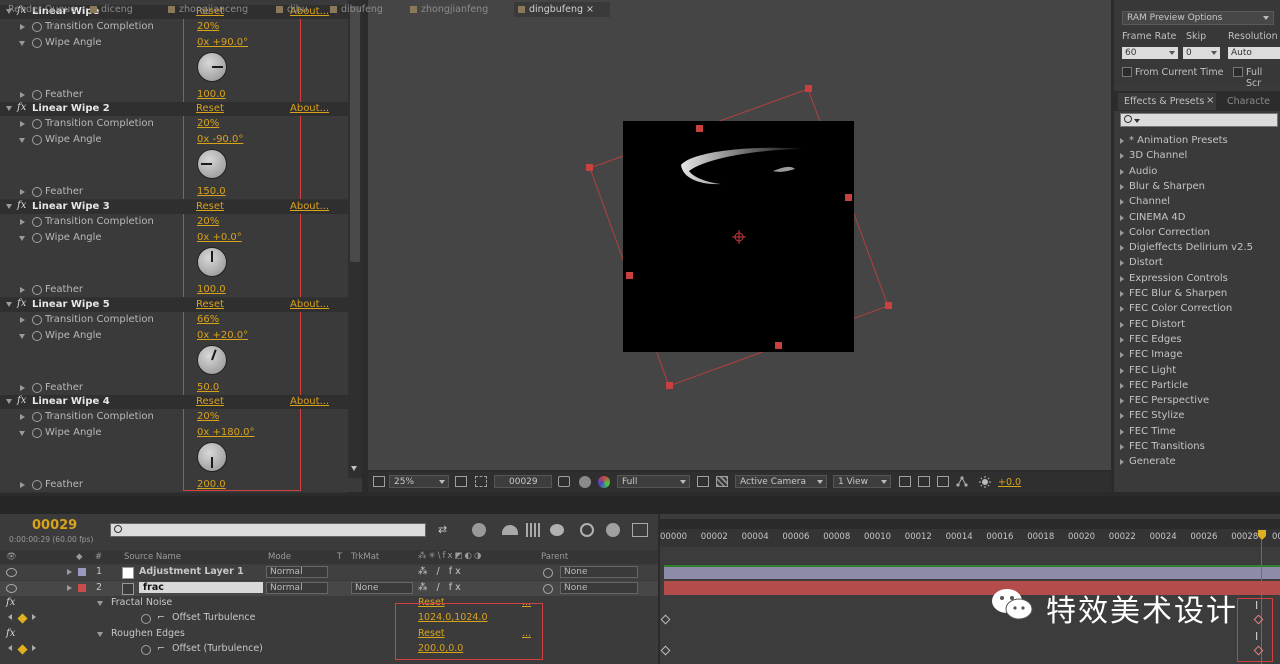 This screenshot has width=1280, height=664. Describe the element at coordinates (1156, 415) in the screenshot. I see `effects-category-item: FEC Stylize` at that location.